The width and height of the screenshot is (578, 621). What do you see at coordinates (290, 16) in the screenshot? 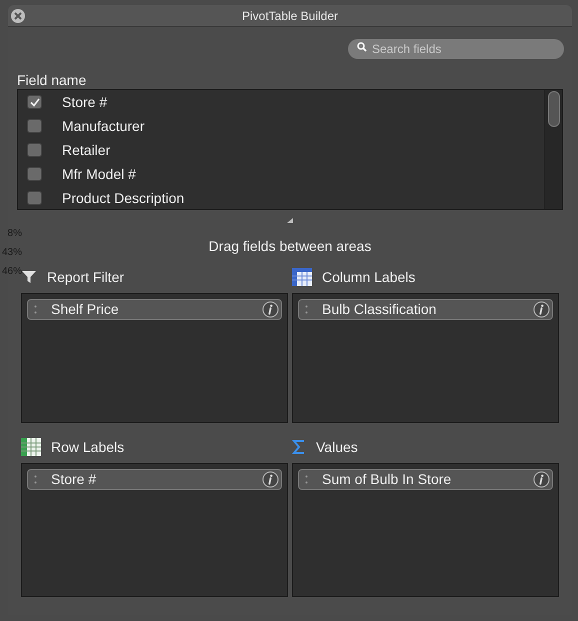
I see `window-title: PivotTable Builder` at bounding box center [290, 16].